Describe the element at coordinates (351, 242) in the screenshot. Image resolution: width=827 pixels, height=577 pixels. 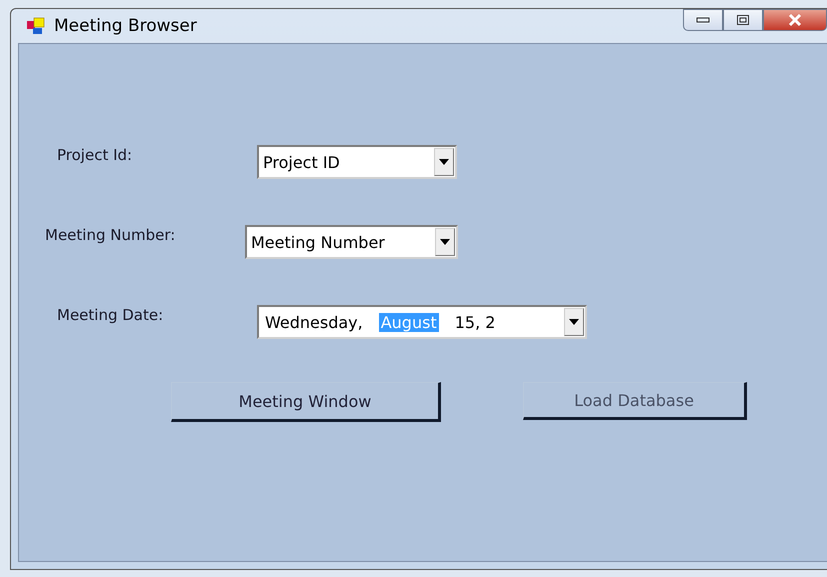
I see `dropdown-field: Meeting Number` at that location.